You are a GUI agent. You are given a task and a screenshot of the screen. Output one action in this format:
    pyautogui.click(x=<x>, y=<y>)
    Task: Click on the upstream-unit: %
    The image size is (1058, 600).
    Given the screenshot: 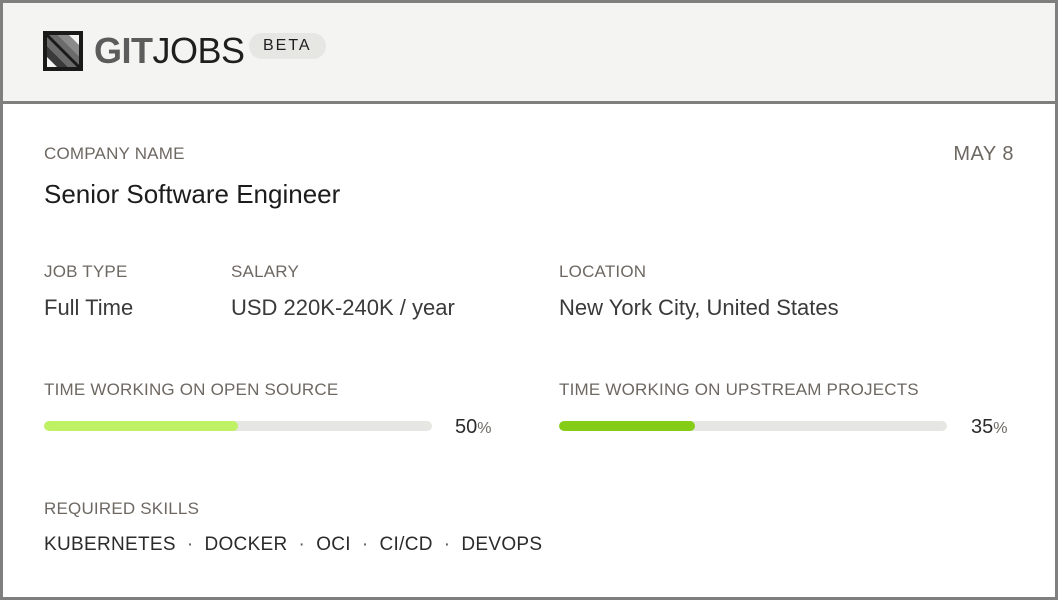 What is the action you would take?
    pyautogui.click(x=1000, y=428)
    